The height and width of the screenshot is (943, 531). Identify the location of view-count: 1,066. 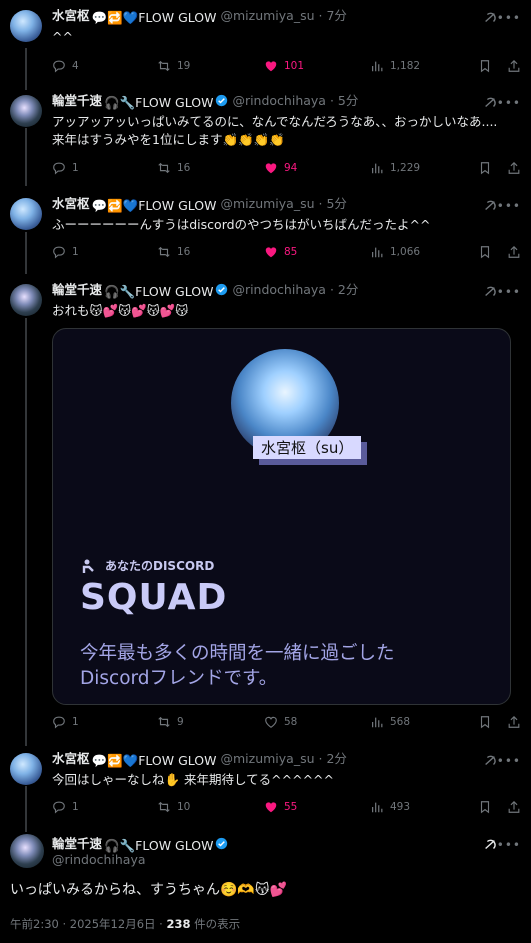
(405, 252).